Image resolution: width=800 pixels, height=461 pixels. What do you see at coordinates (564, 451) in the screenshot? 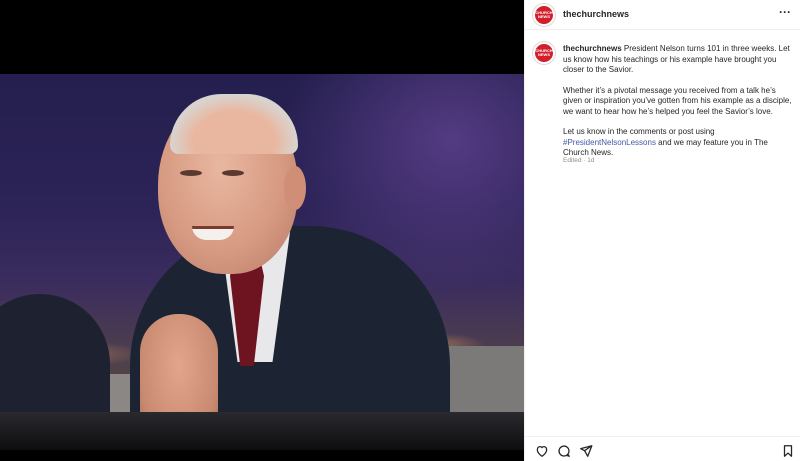
I see `comment-icon` at bounding box center [564, 451].